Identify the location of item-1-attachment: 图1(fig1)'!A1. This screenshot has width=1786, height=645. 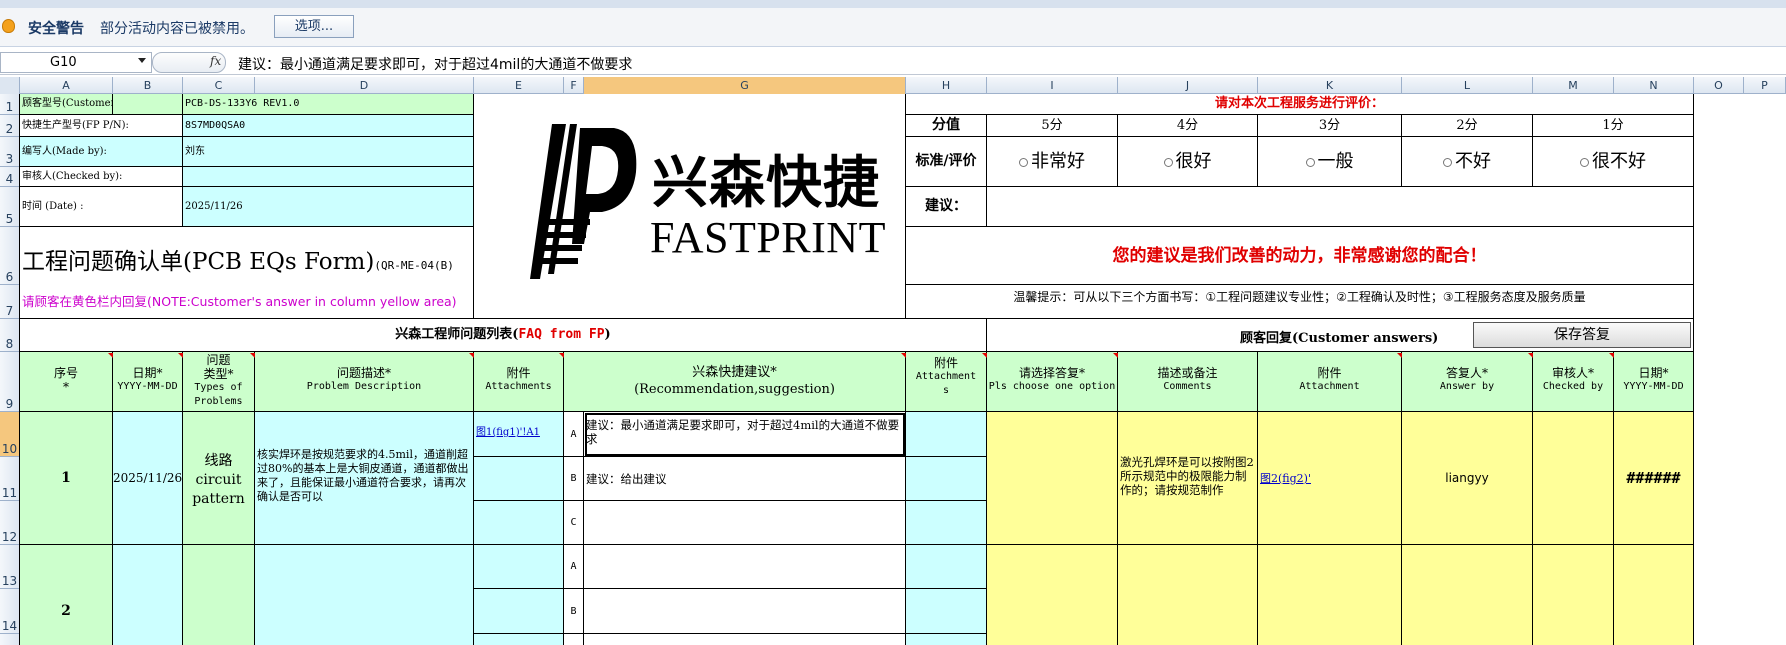
(519, 434).